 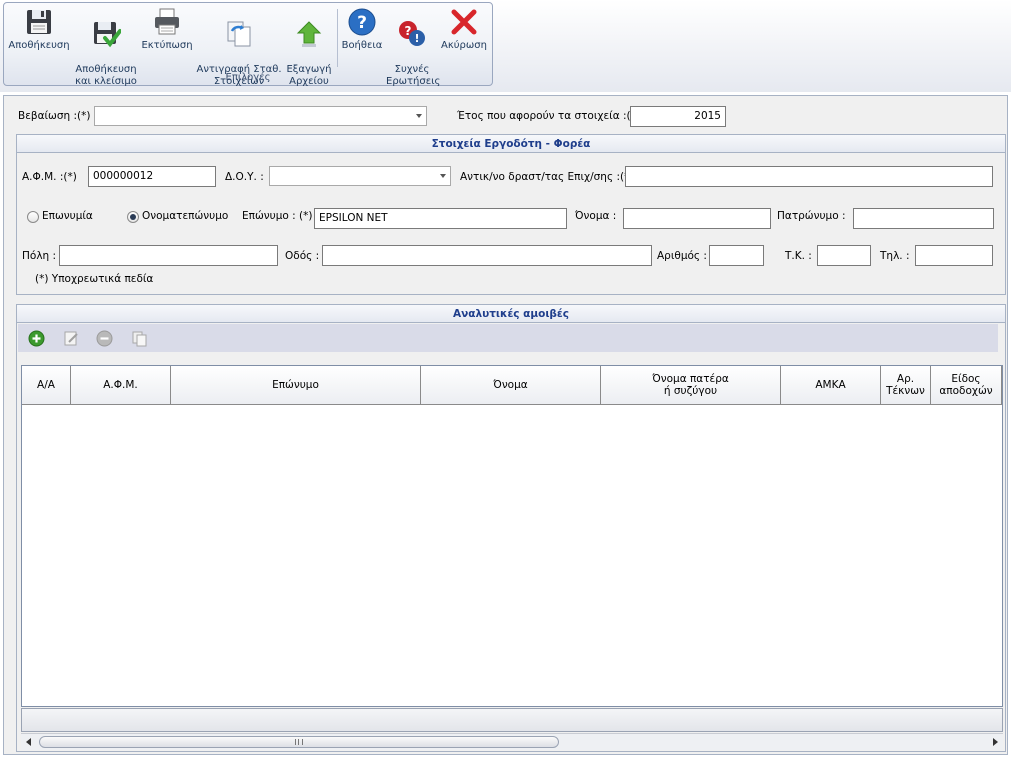 What do you see at coordinates (139, 338) in the screenshot?
I see `copy-icon` at bounding box center [139, 338].